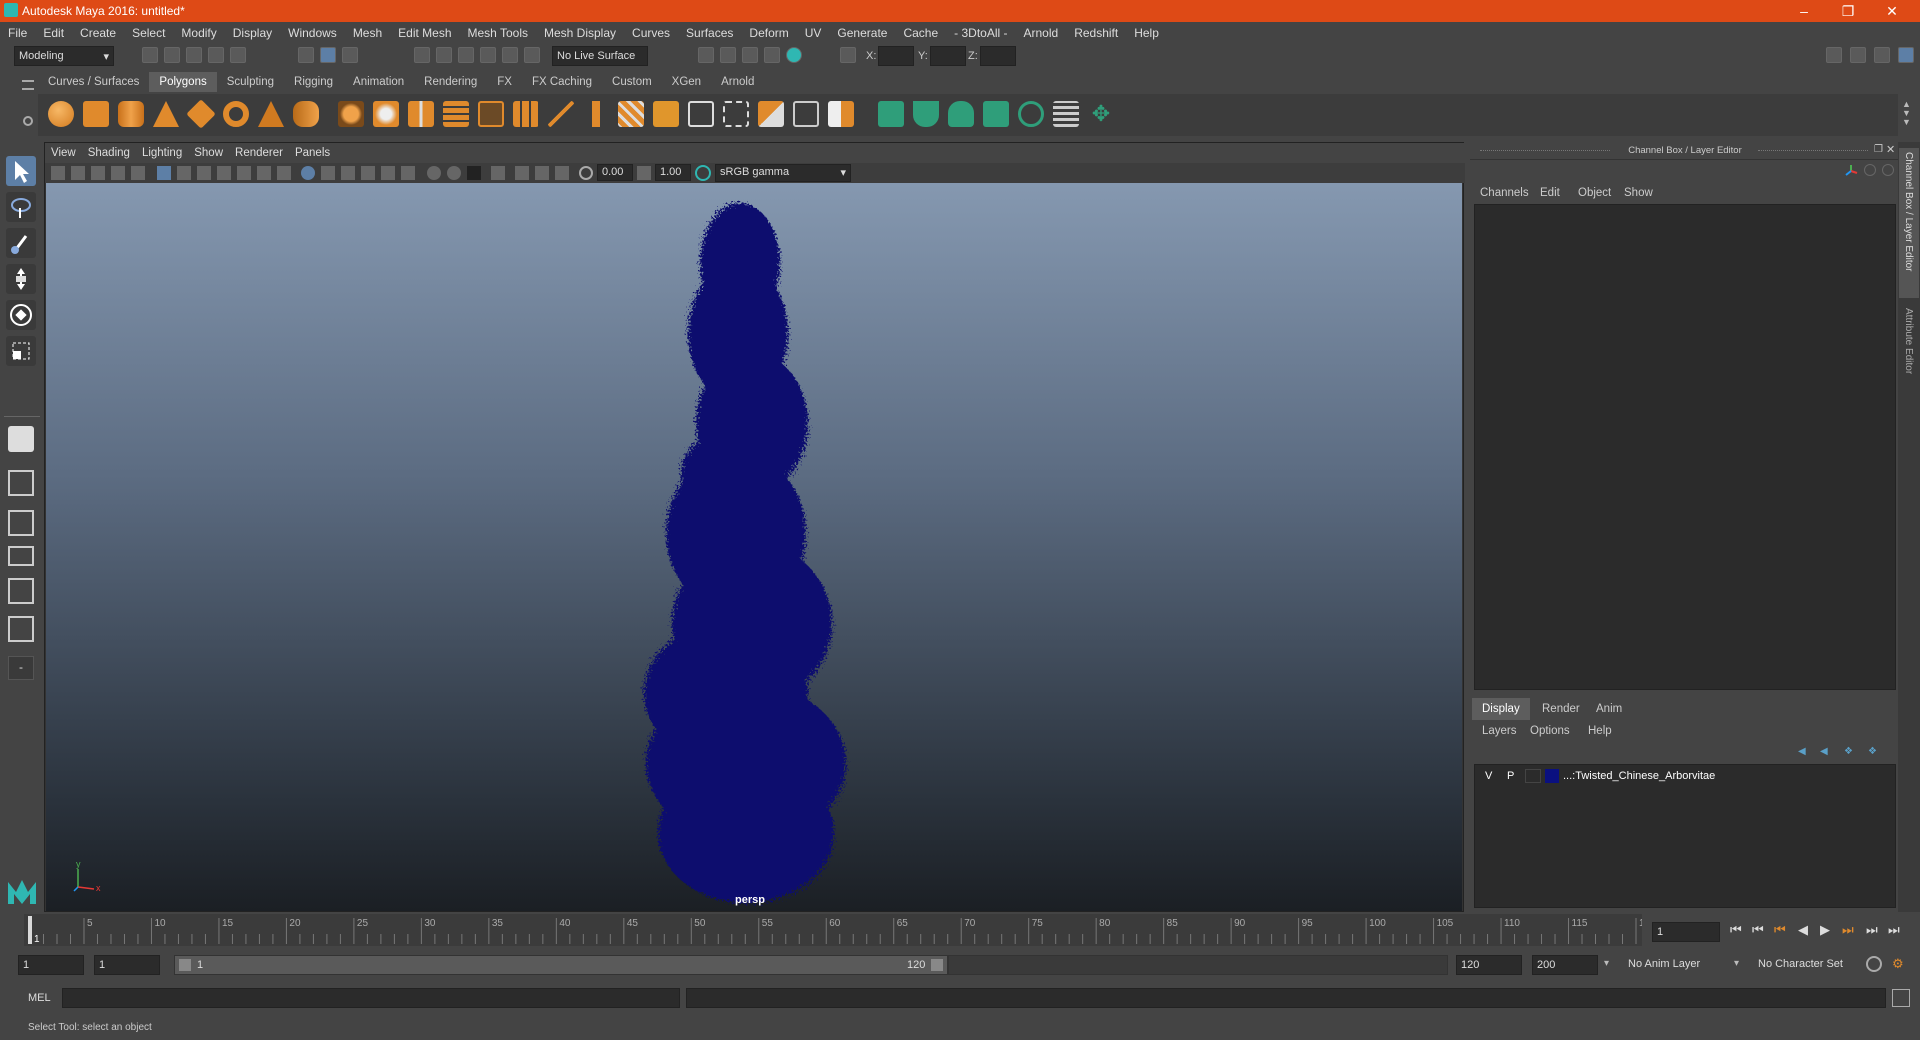 The width and height of the screenshot is (1920, 1040). What do you see at coordinates (562, 173) in the screenshot?
I see `xray-components-icon` at bounding box center [562, 173].